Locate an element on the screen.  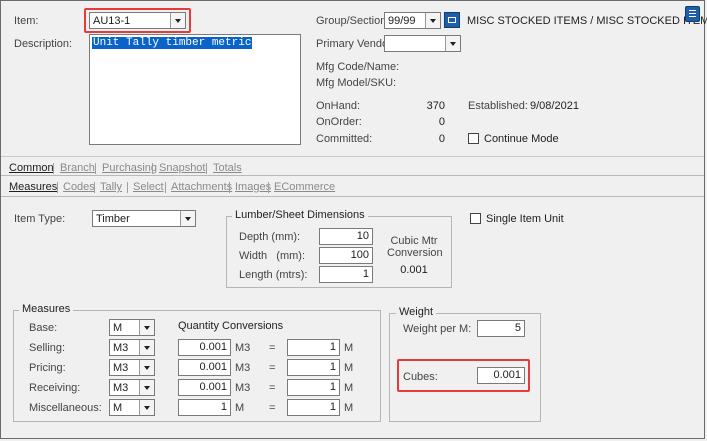
receiving-label: Receiving: is located at coordinates (55, 388).